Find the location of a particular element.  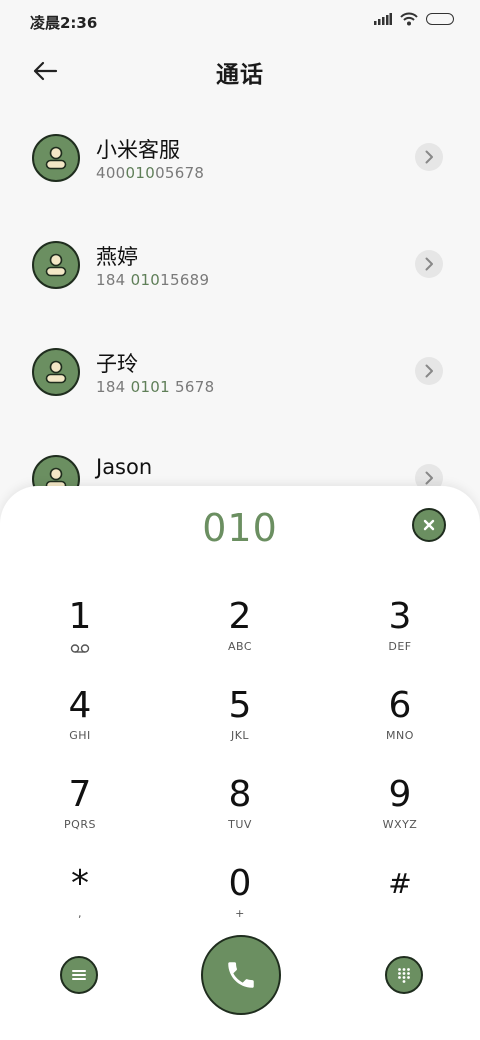

key-5: 5 JKL is located at coordinates (240, 725).